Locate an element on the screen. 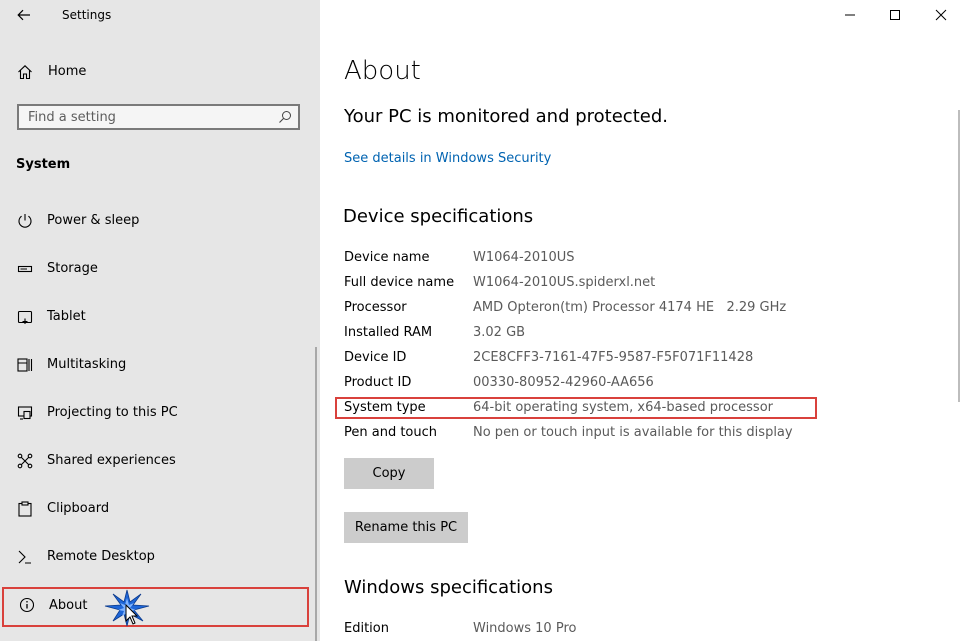 The image size is (961, 643). maximize-button is located at coordinates (895, 15).